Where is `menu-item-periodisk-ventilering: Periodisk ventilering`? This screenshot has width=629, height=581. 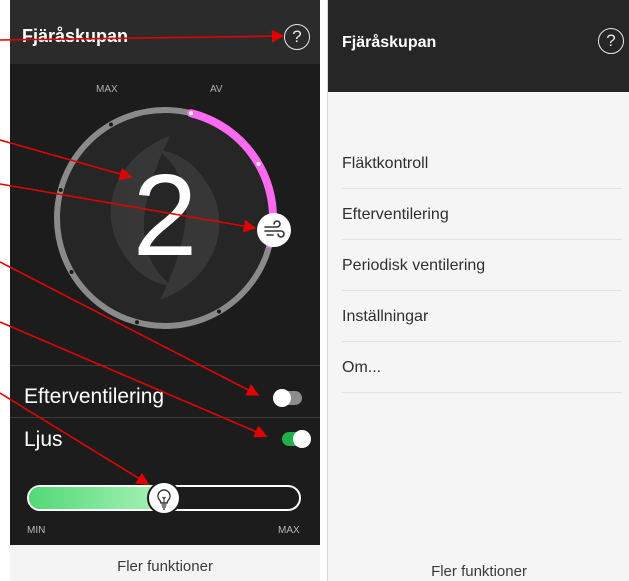
menu-item-periodisk-ventilering: Periodisk ventilering is located at coordinates (478, 265).